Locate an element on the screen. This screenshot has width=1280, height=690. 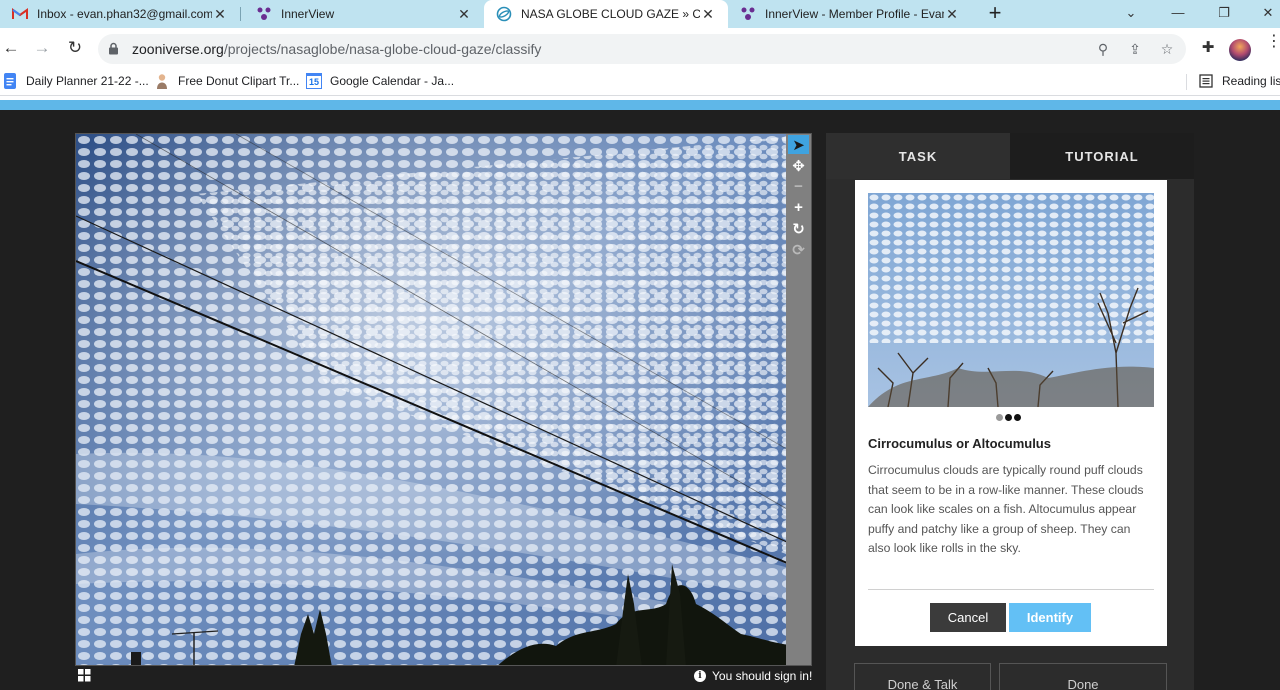
reading-list-button: Reading list is located at coordinates (1239, 81).